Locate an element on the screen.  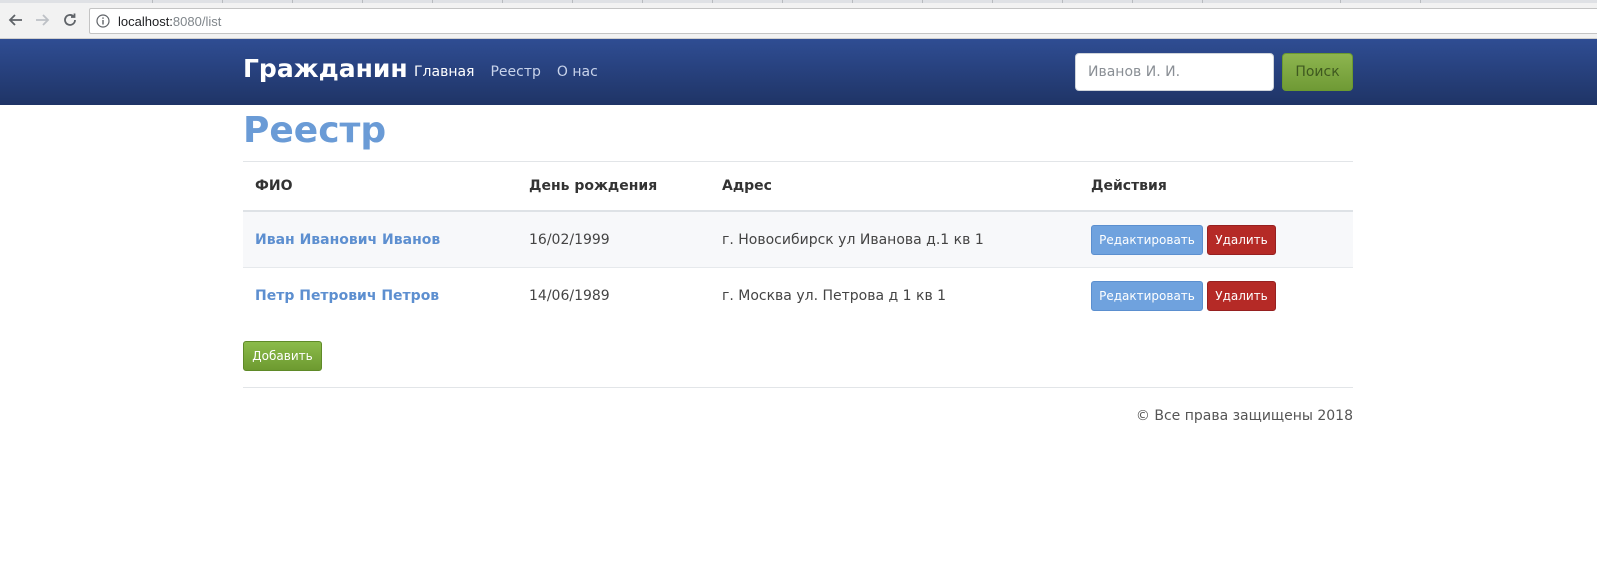
browser-toolbar: localhost:8080/list is located at coordinates (798, 21).